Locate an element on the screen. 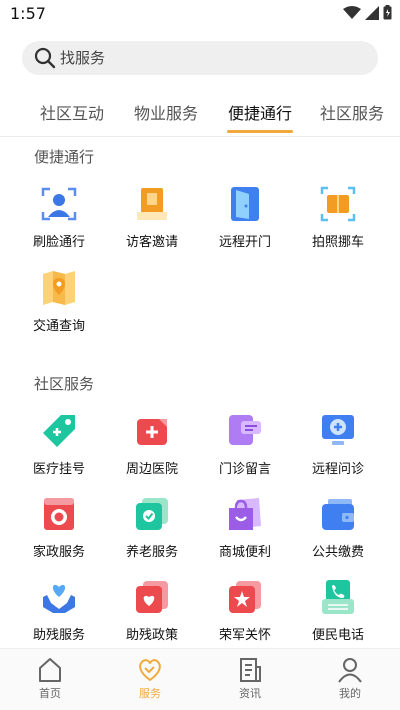 The width and height of the screenshot is (400, 710). service-label: 访客邀请 is located at coordinates (151, 242).